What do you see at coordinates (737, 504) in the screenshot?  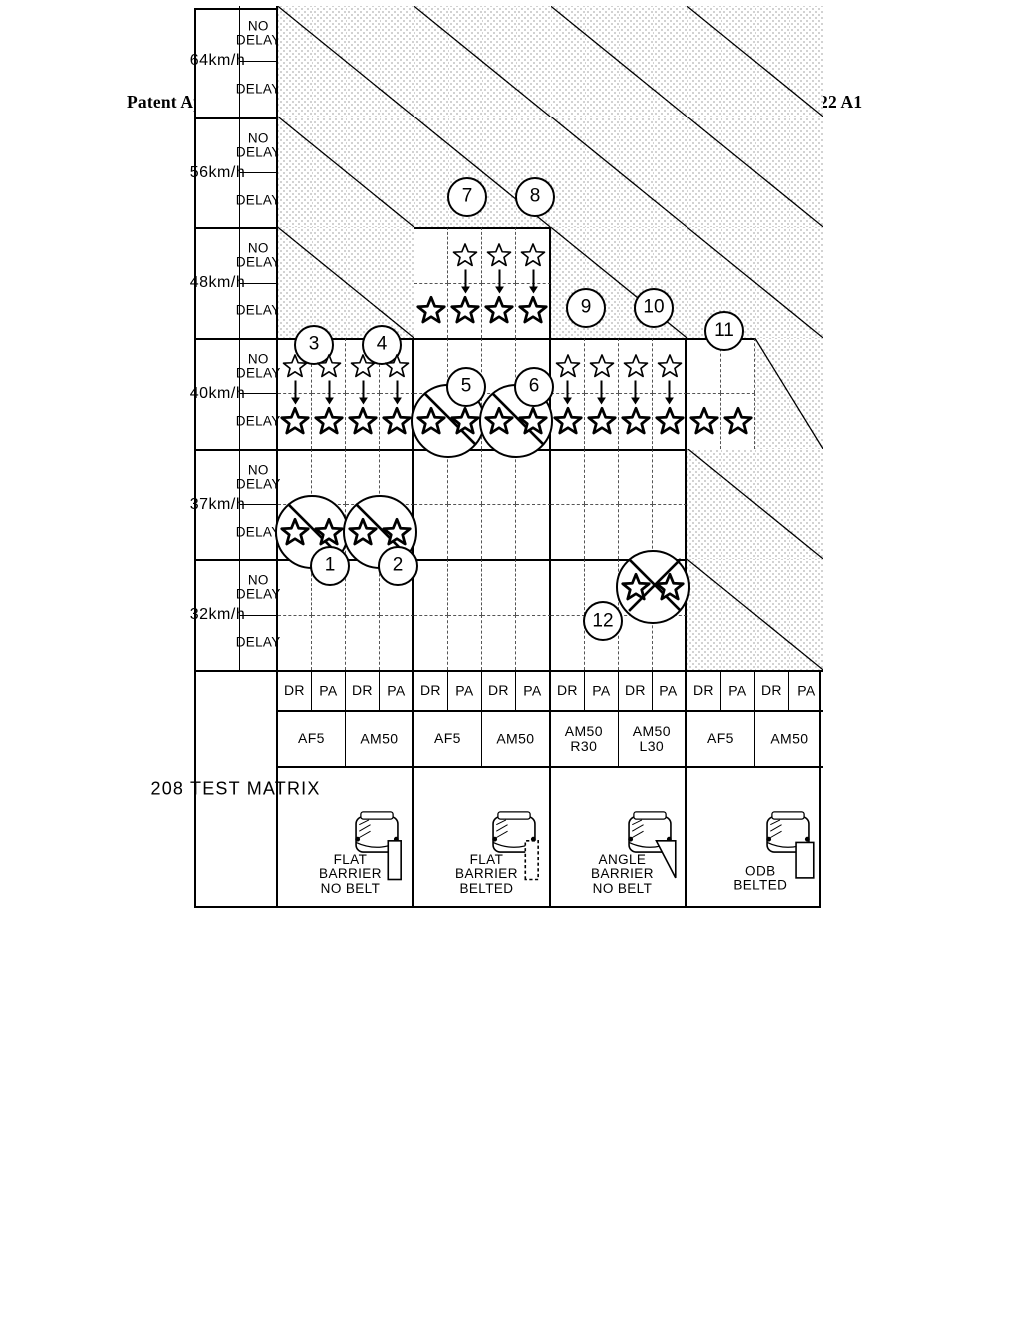 I see `shaded-region-c1-r13` at bounding box center [737, 504].